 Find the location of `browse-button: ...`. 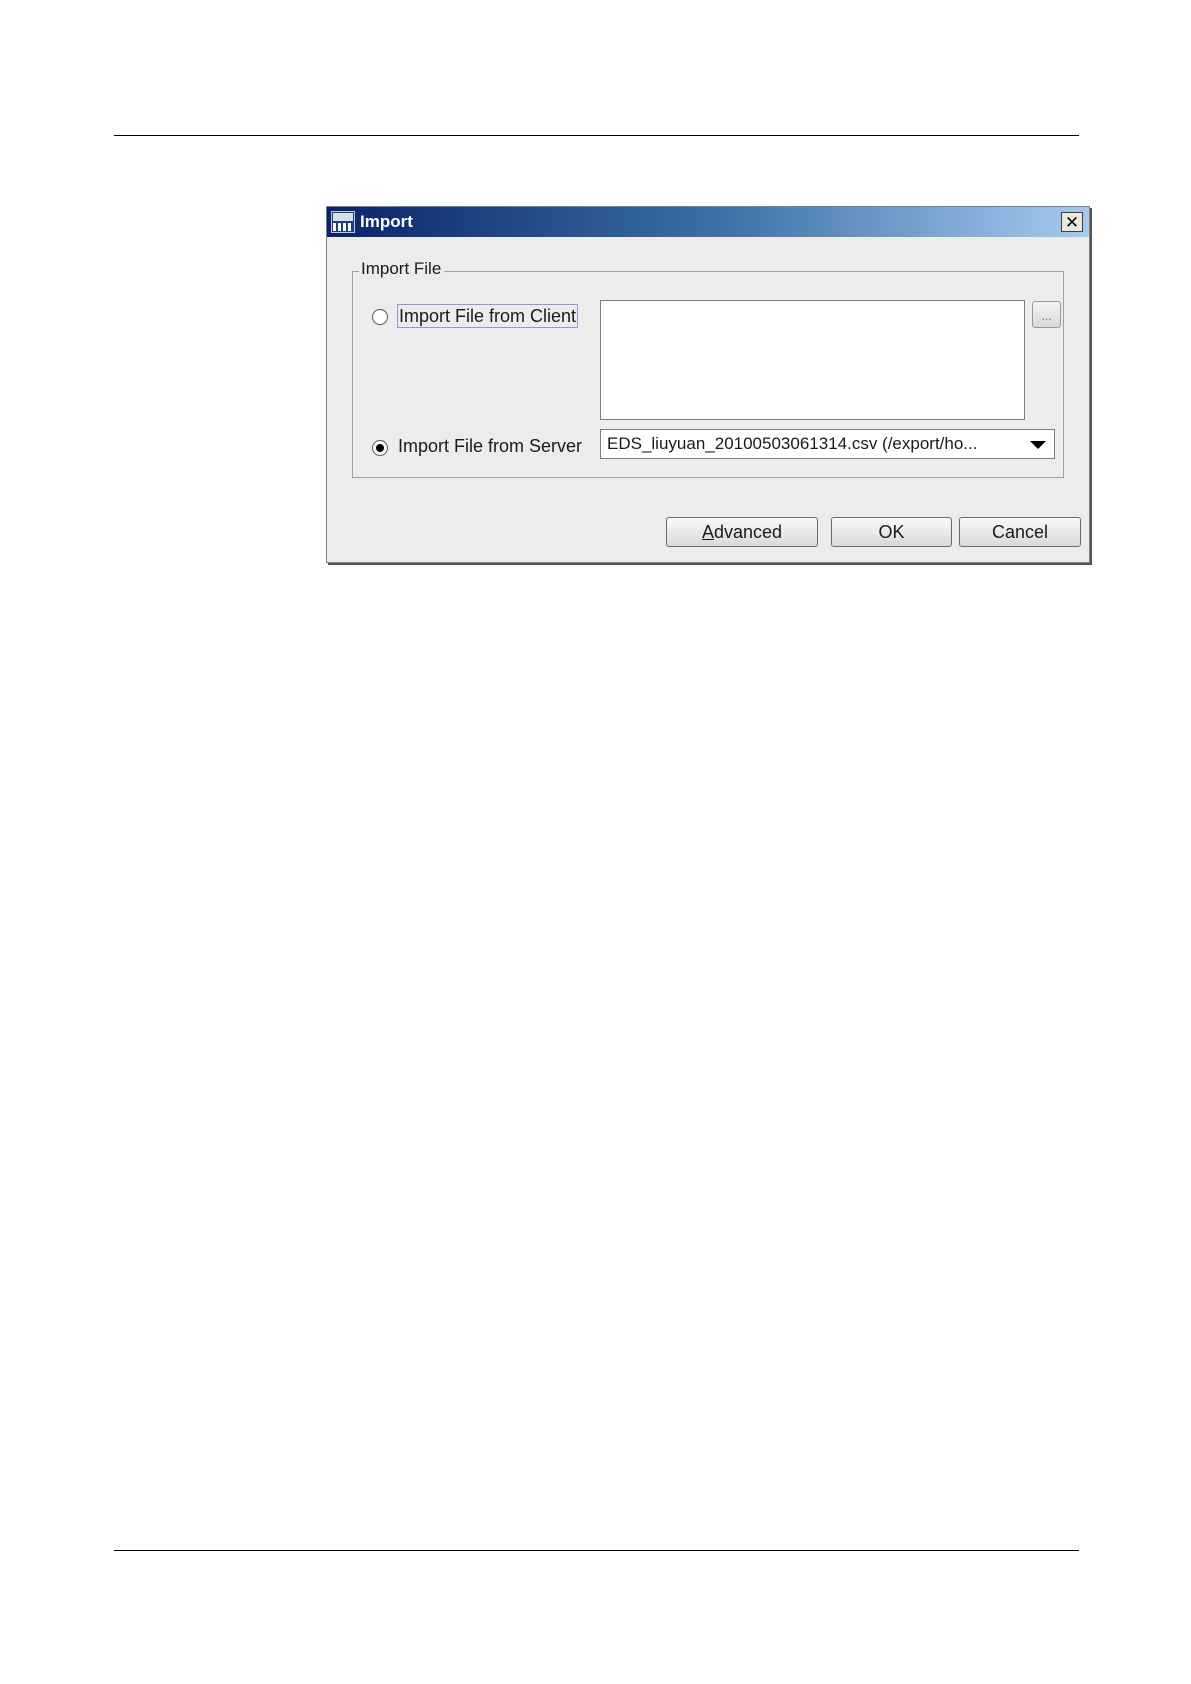

browse-button: ... is located at coordinates (1046, 314).